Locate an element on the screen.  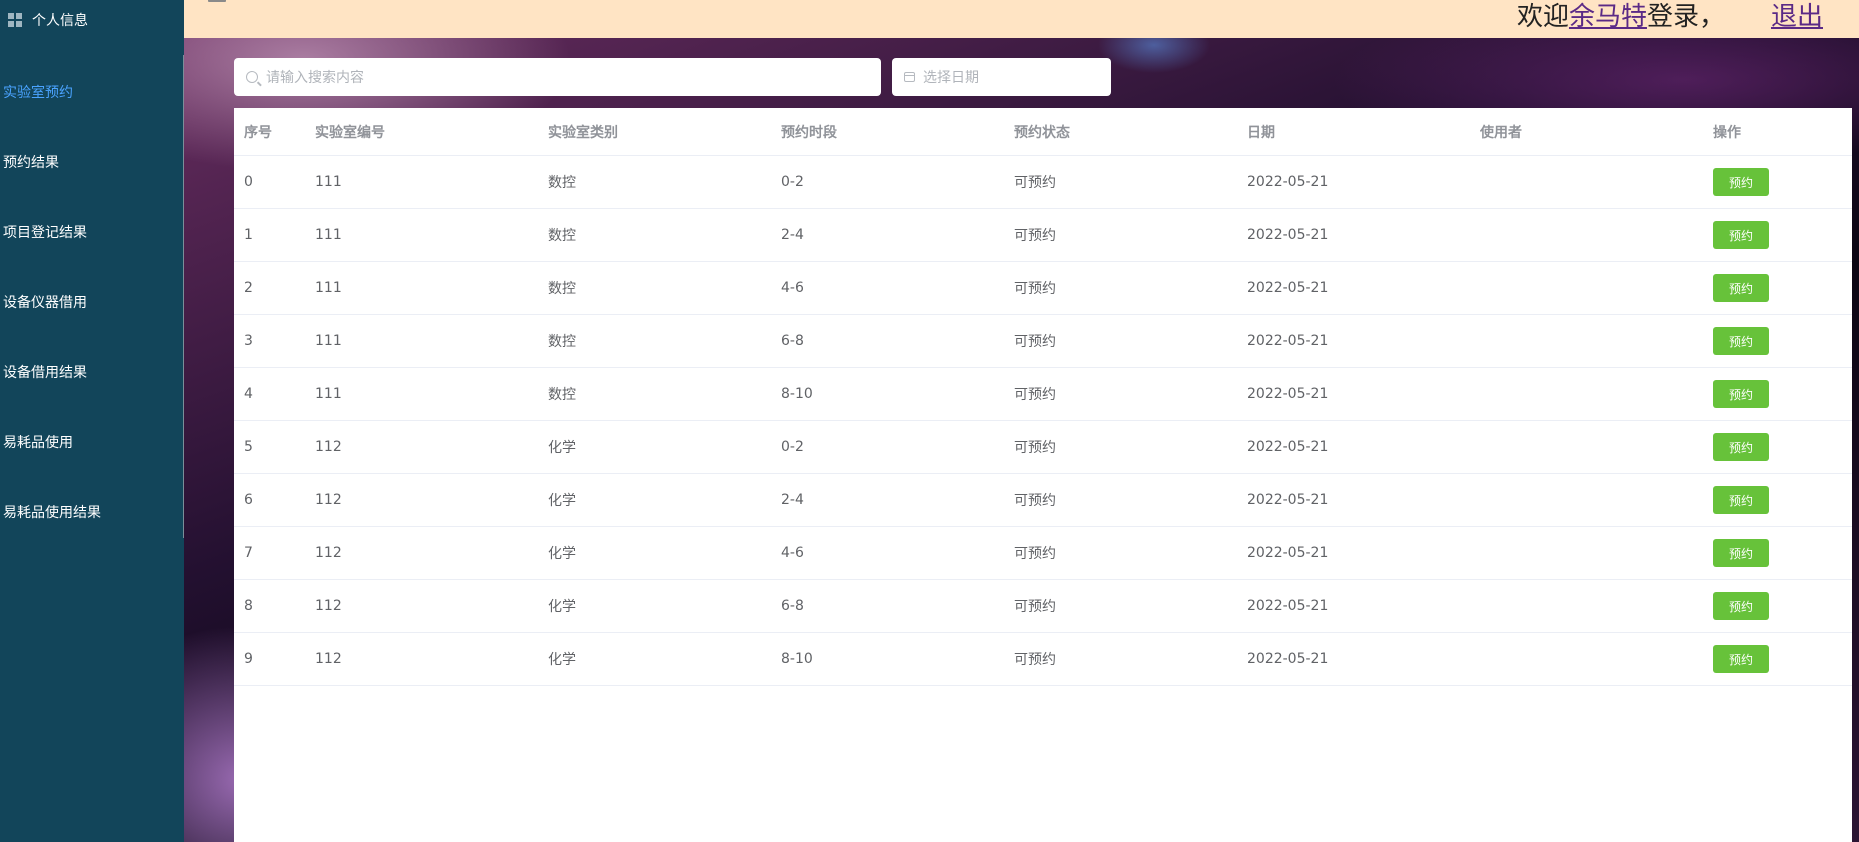
date-placeholder: 选择日期 is located at coordinates (951, 78).